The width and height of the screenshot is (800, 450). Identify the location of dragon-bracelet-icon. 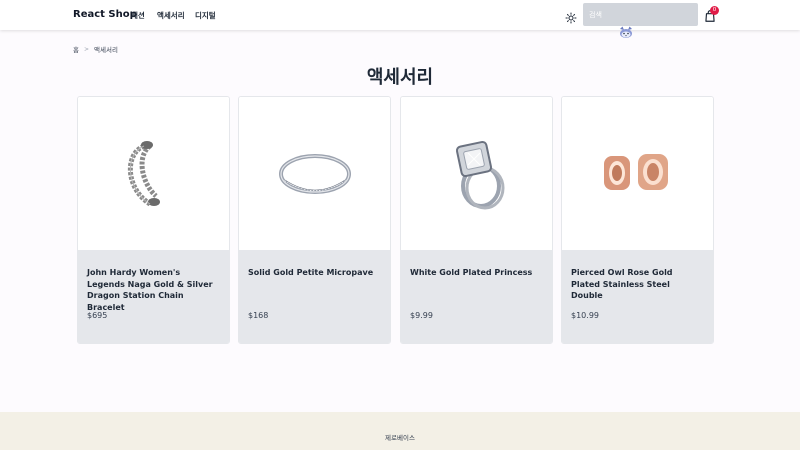
(143, 173).